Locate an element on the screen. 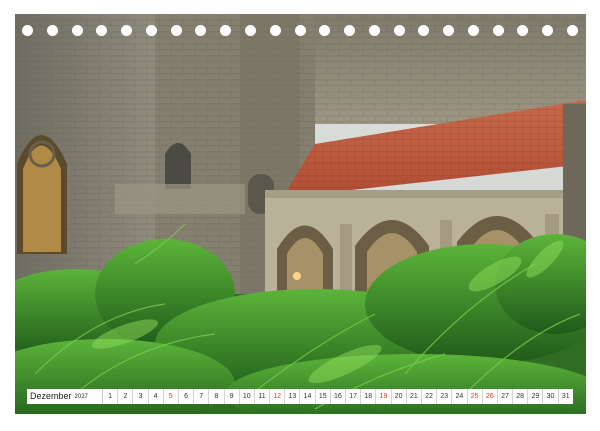  day-cell: 26 is located at coordinates (490, 396).